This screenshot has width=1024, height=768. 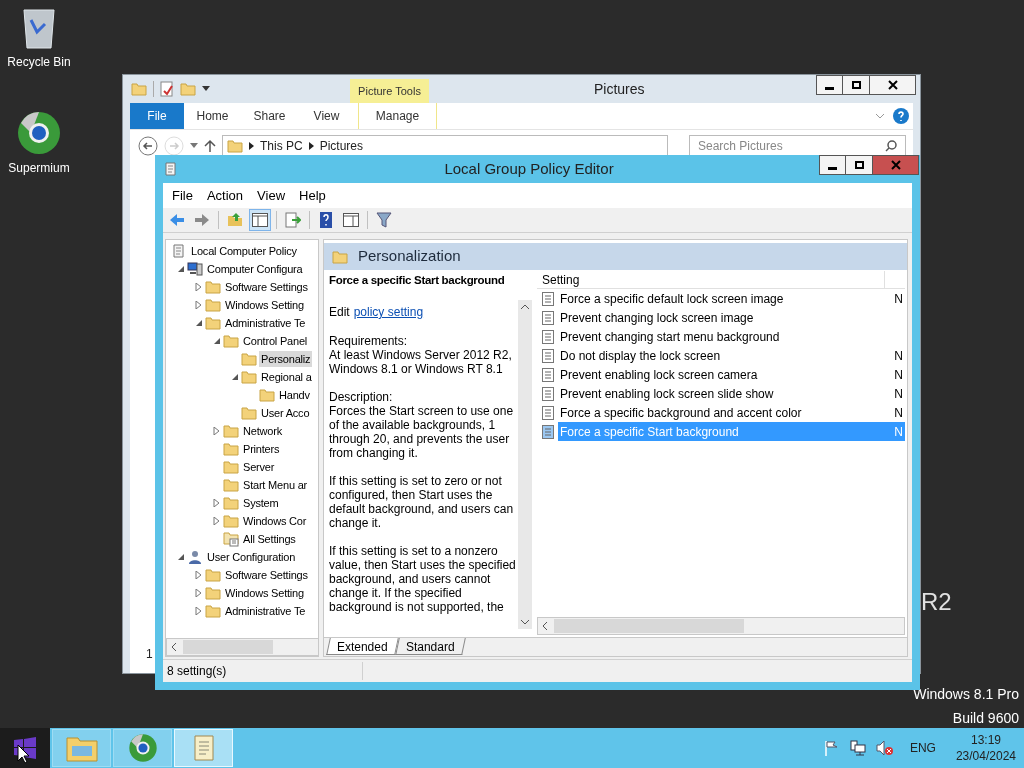 What do you see at coordinates (39, 62) in the screenshot?
I see `desktop-icon-label: Recycle Bin` at bounding box center [39, 62].